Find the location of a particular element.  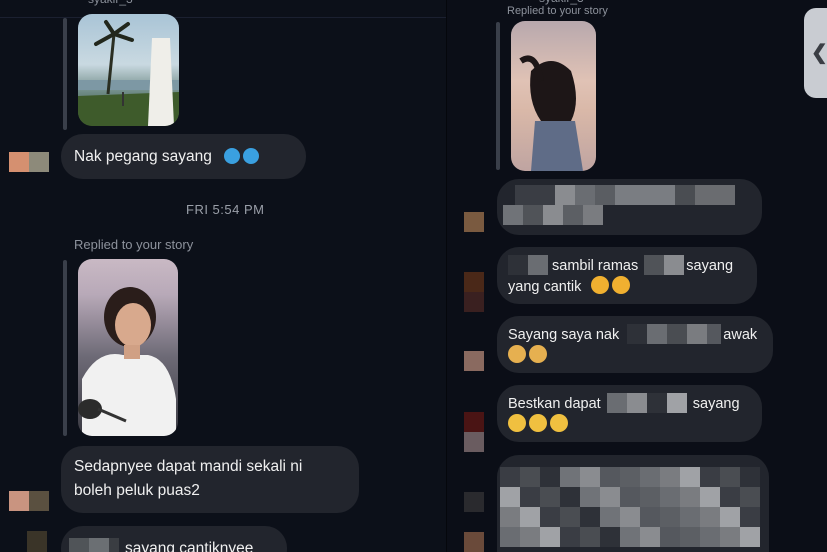

story-thumbnail-beach is located at coordinates (128, 70).